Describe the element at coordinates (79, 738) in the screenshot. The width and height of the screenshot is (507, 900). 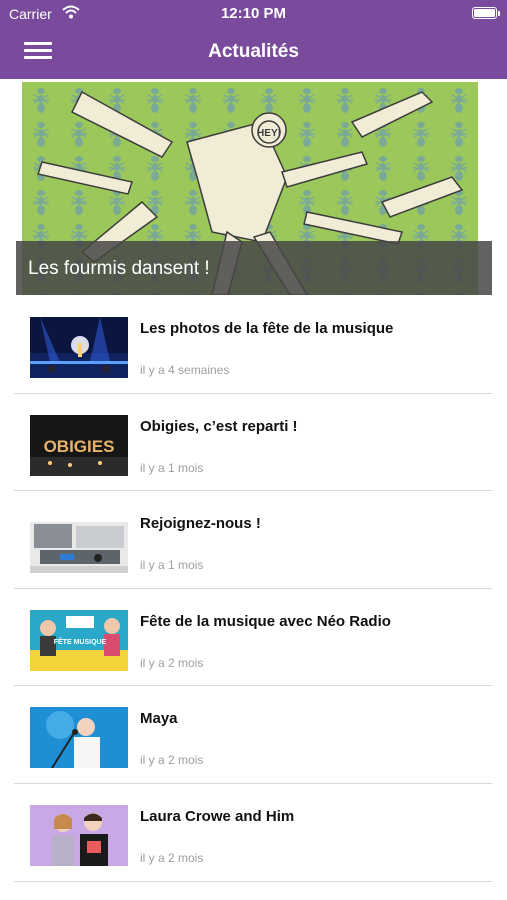
I see `singer-thumbnail` at that location.